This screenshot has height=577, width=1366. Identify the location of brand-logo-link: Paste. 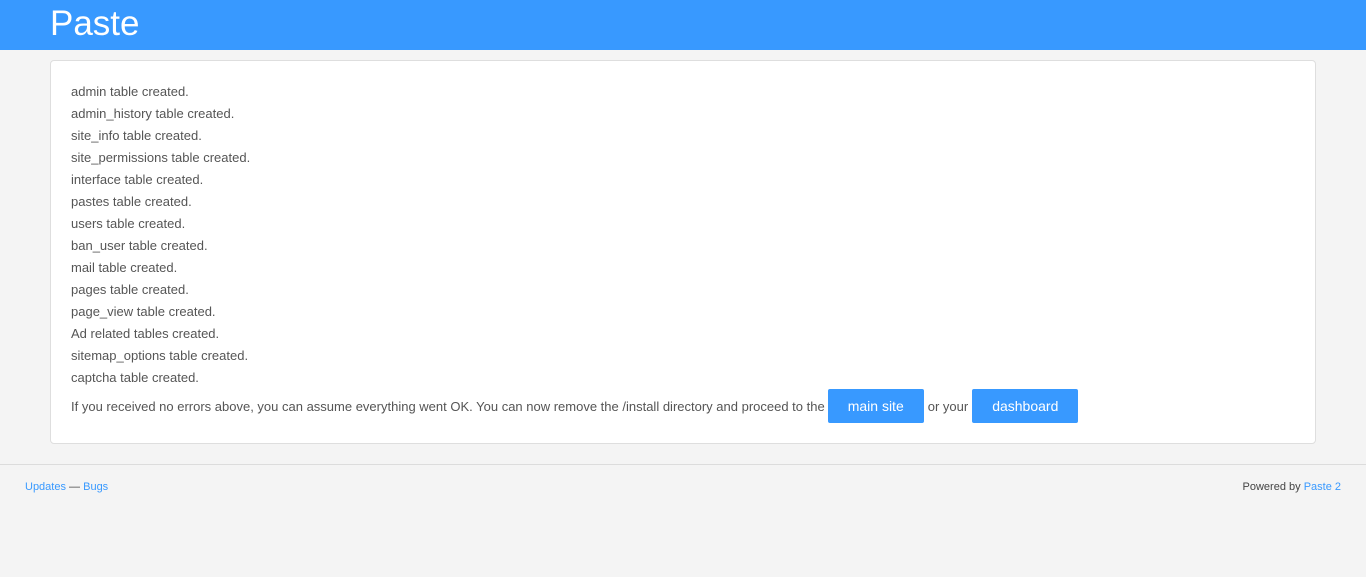
(95, 24).